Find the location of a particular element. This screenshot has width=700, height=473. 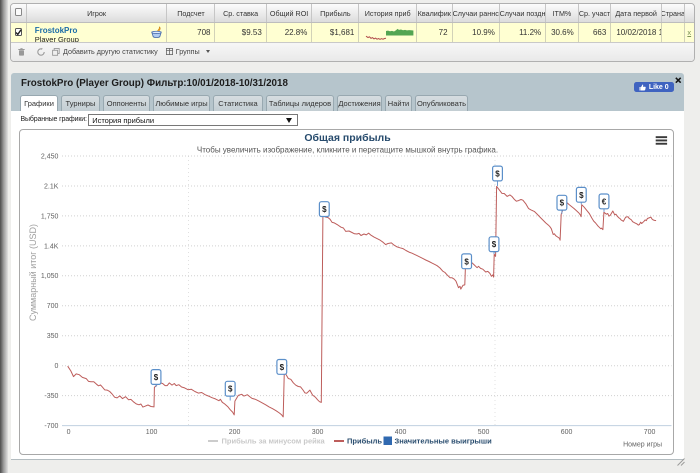

svg-text: Суммарный итог (USD) is located at coordinates (33, 272).